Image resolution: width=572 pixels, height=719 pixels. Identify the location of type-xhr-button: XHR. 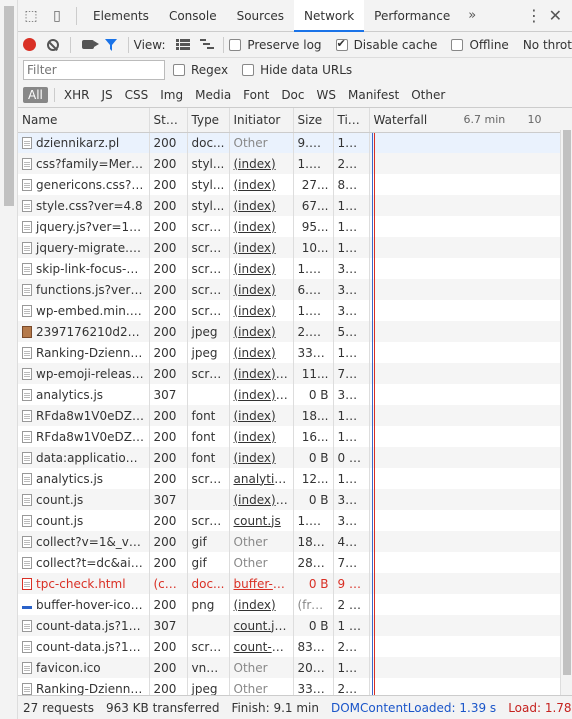
(77, 95).